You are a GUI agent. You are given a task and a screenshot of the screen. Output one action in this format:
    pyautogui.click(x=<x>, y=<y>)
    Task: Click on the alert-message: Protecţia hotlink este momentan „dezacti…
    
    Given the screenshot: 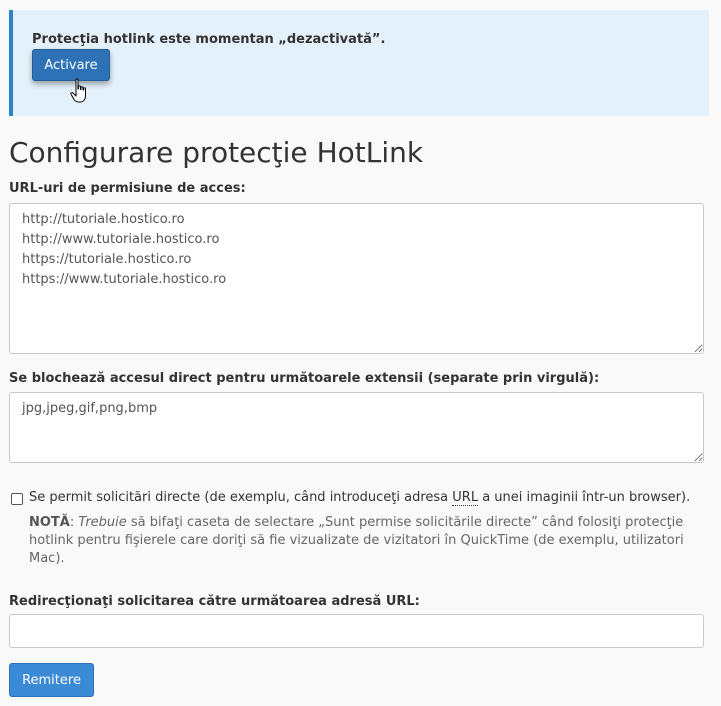 What is the action you would take?
    pyautogui.click(x=209, y=39)
    